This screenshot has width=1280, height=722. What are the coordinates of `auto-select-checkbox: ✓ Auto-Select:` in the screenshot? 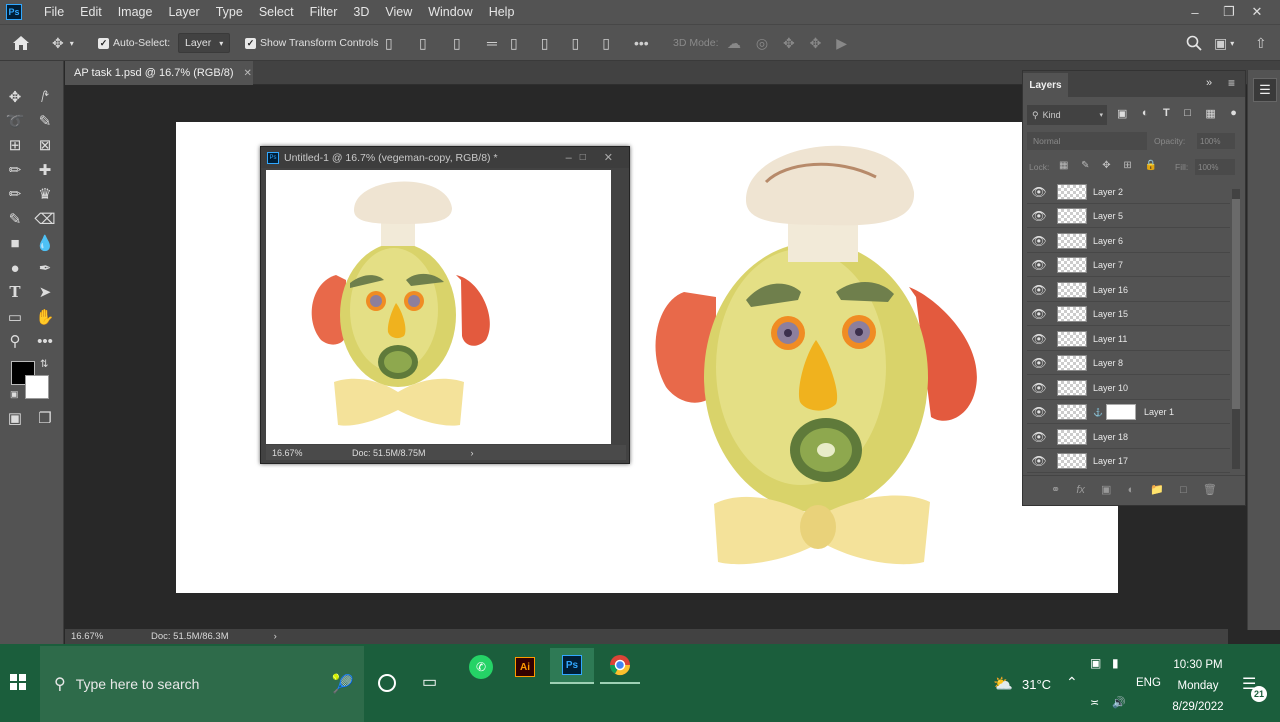 It's located at (134, 43).